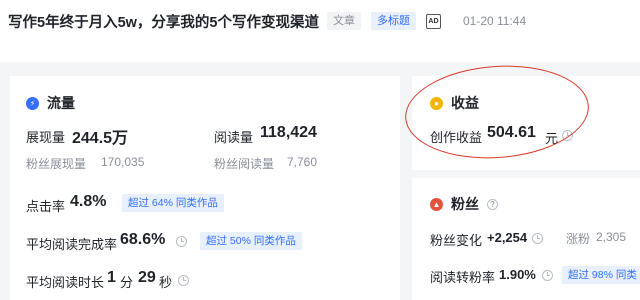 The image size is (640, 300). What do you see at coordinates (302, 162) in the screenshot?
I see `fan-reads-value: 7,760` at bounding box center [302, 162].